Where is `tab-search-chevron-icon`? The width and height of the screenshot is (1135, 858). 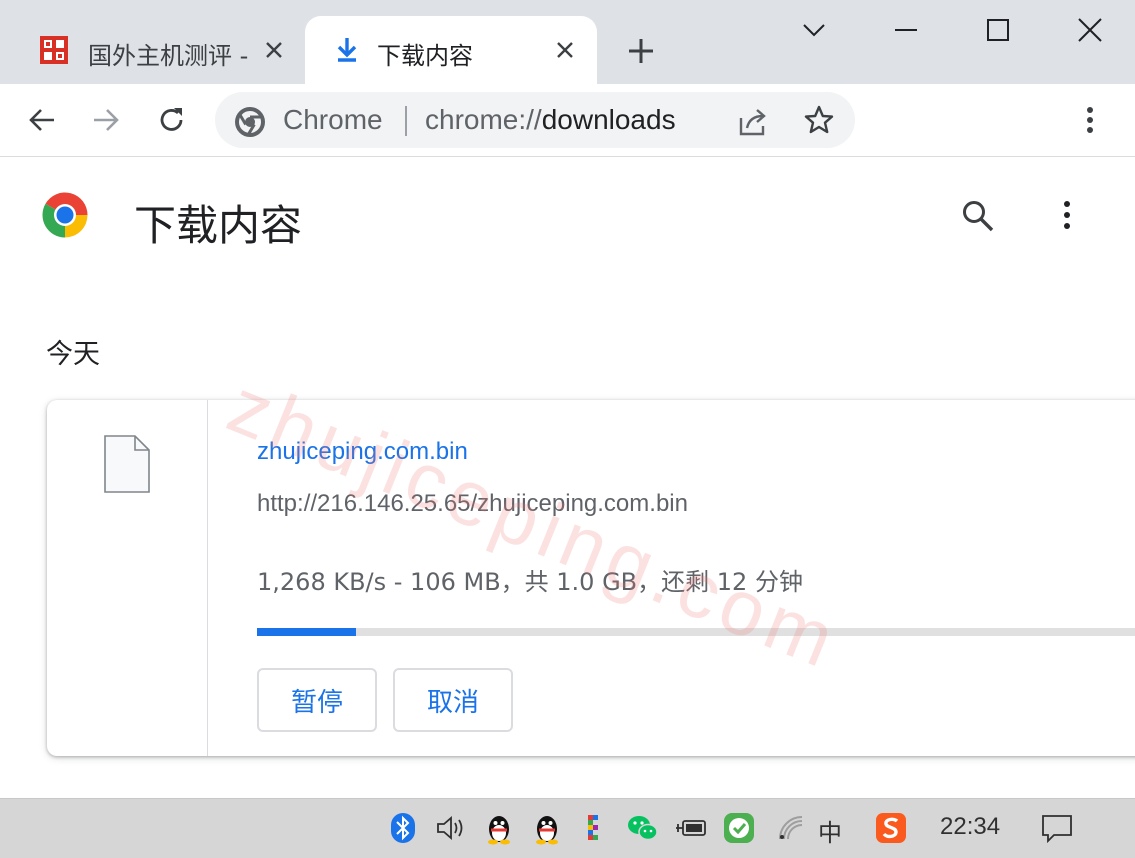
tab-search-chevron-icon is located at coordinates (814, 30).